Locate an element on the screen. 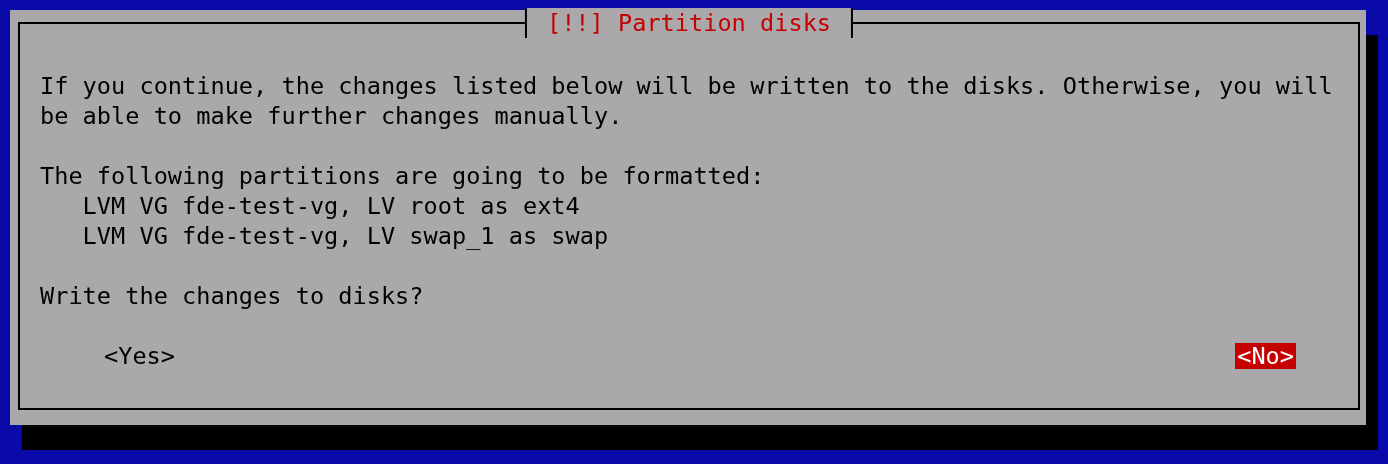 This screenshot has width=1388, height=464. question-text: Write the changes to disks? is located at coordinates (232, 296).